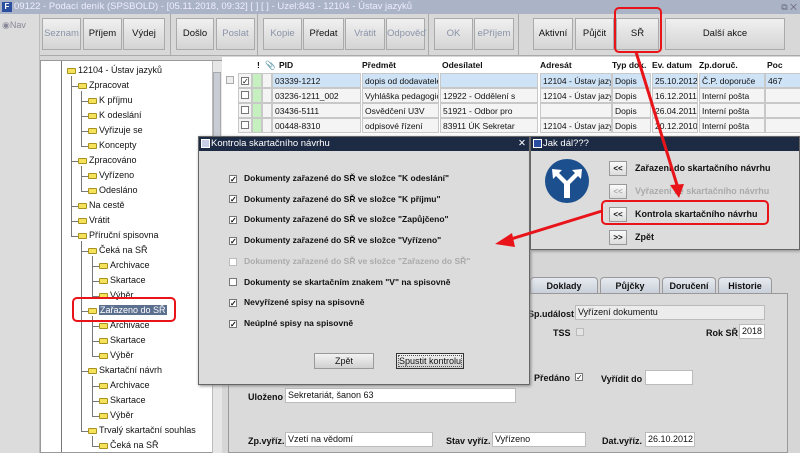 This screenshot has height=453, width=800. Describe the element at coordinates (235, 34) in the screenshot. I see `toolbar-button-poslat: Poslat` at that location.